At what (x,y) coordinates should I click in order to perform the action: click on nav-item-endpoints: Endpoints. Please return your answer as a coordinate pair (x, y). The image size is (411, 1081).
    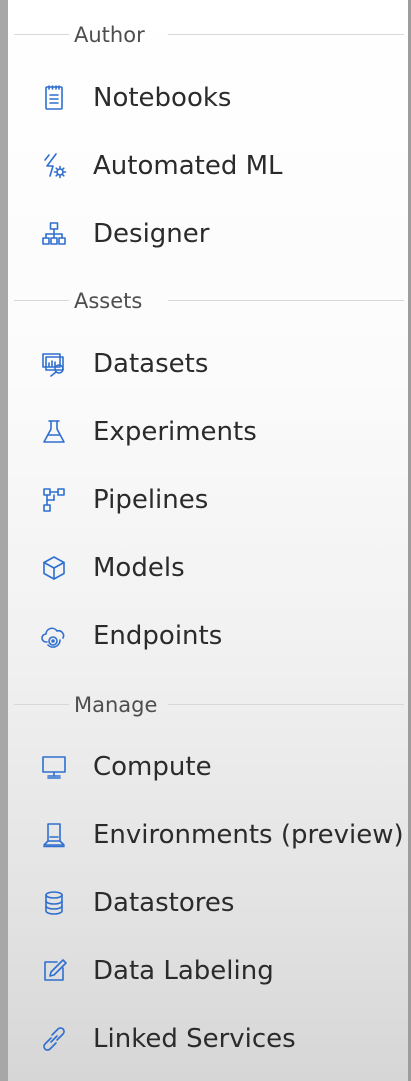
    Looking at the image, I should click on (208, 636).